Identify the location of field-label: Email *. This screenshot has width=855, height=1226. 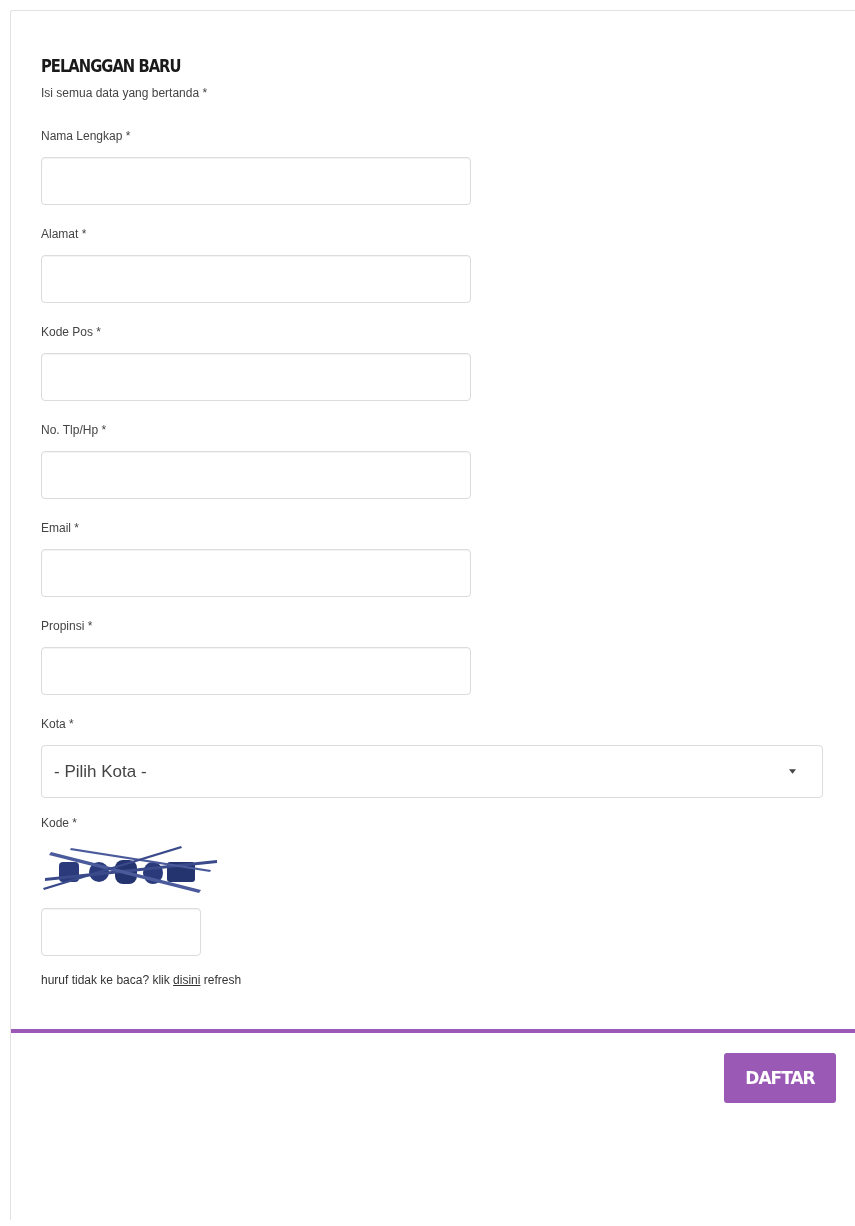
(60, 528).